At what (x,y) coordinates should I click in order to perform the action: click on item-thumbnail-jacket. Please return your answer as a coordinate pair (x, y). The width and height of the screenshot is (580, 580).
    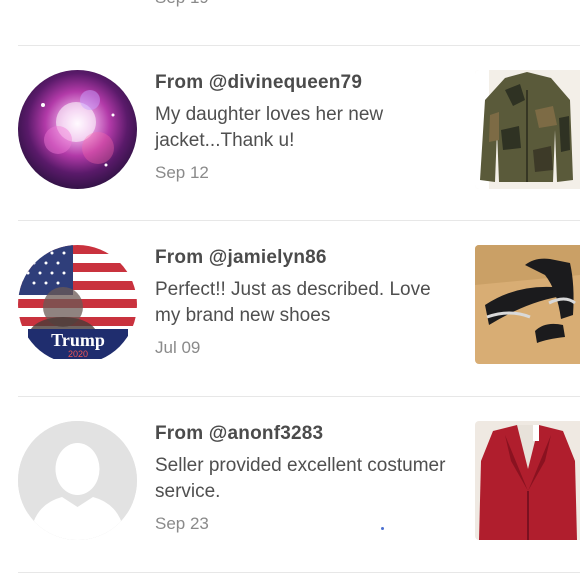
    Looking at the image, I should click on (527, 129).